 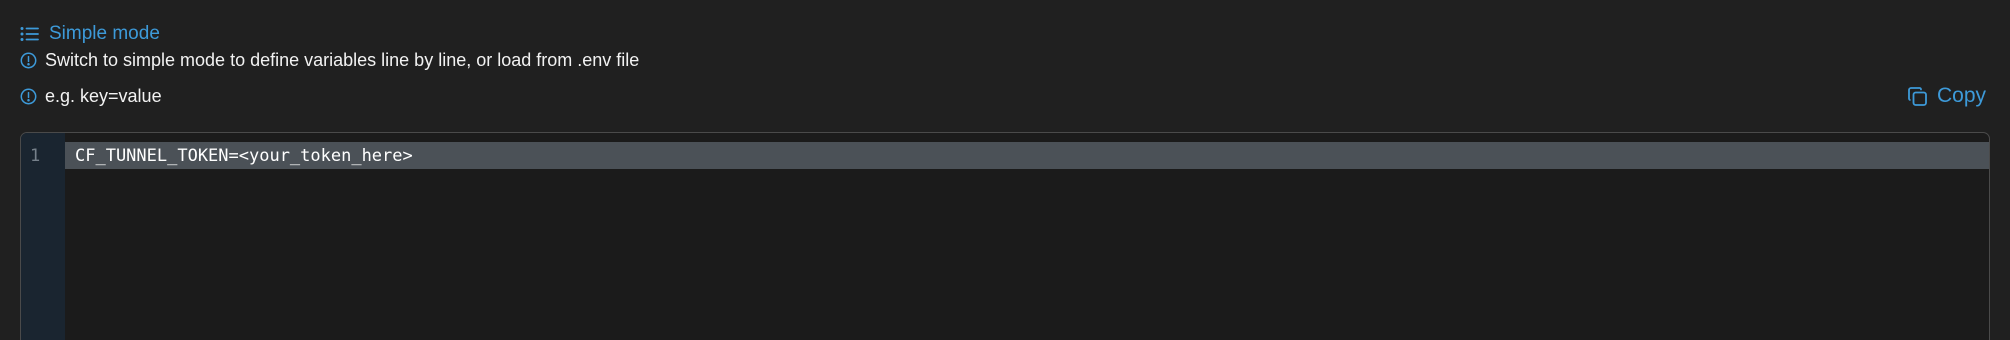 I want to click on line-number: 1, so click(x=35, y=156).